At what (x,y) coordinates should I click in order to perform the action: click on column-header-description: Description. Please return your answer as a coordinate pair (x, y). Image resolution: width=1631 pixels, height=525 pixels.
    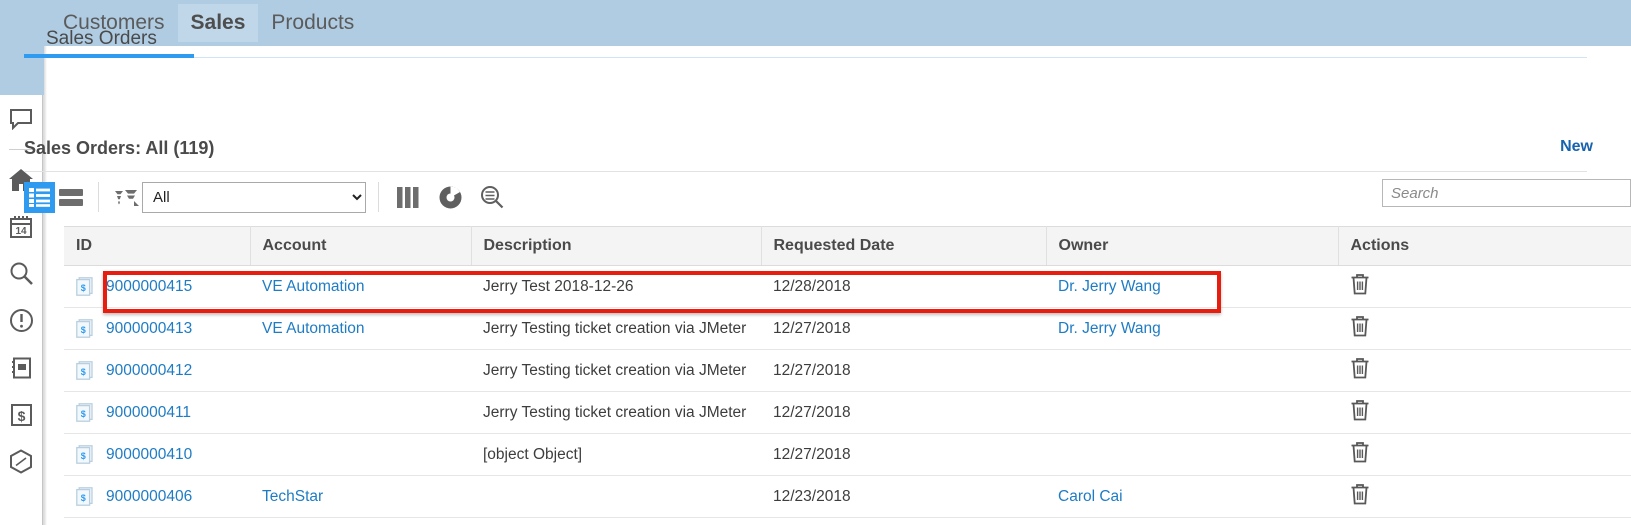
    Looking at the image, I should click on (616, 246).